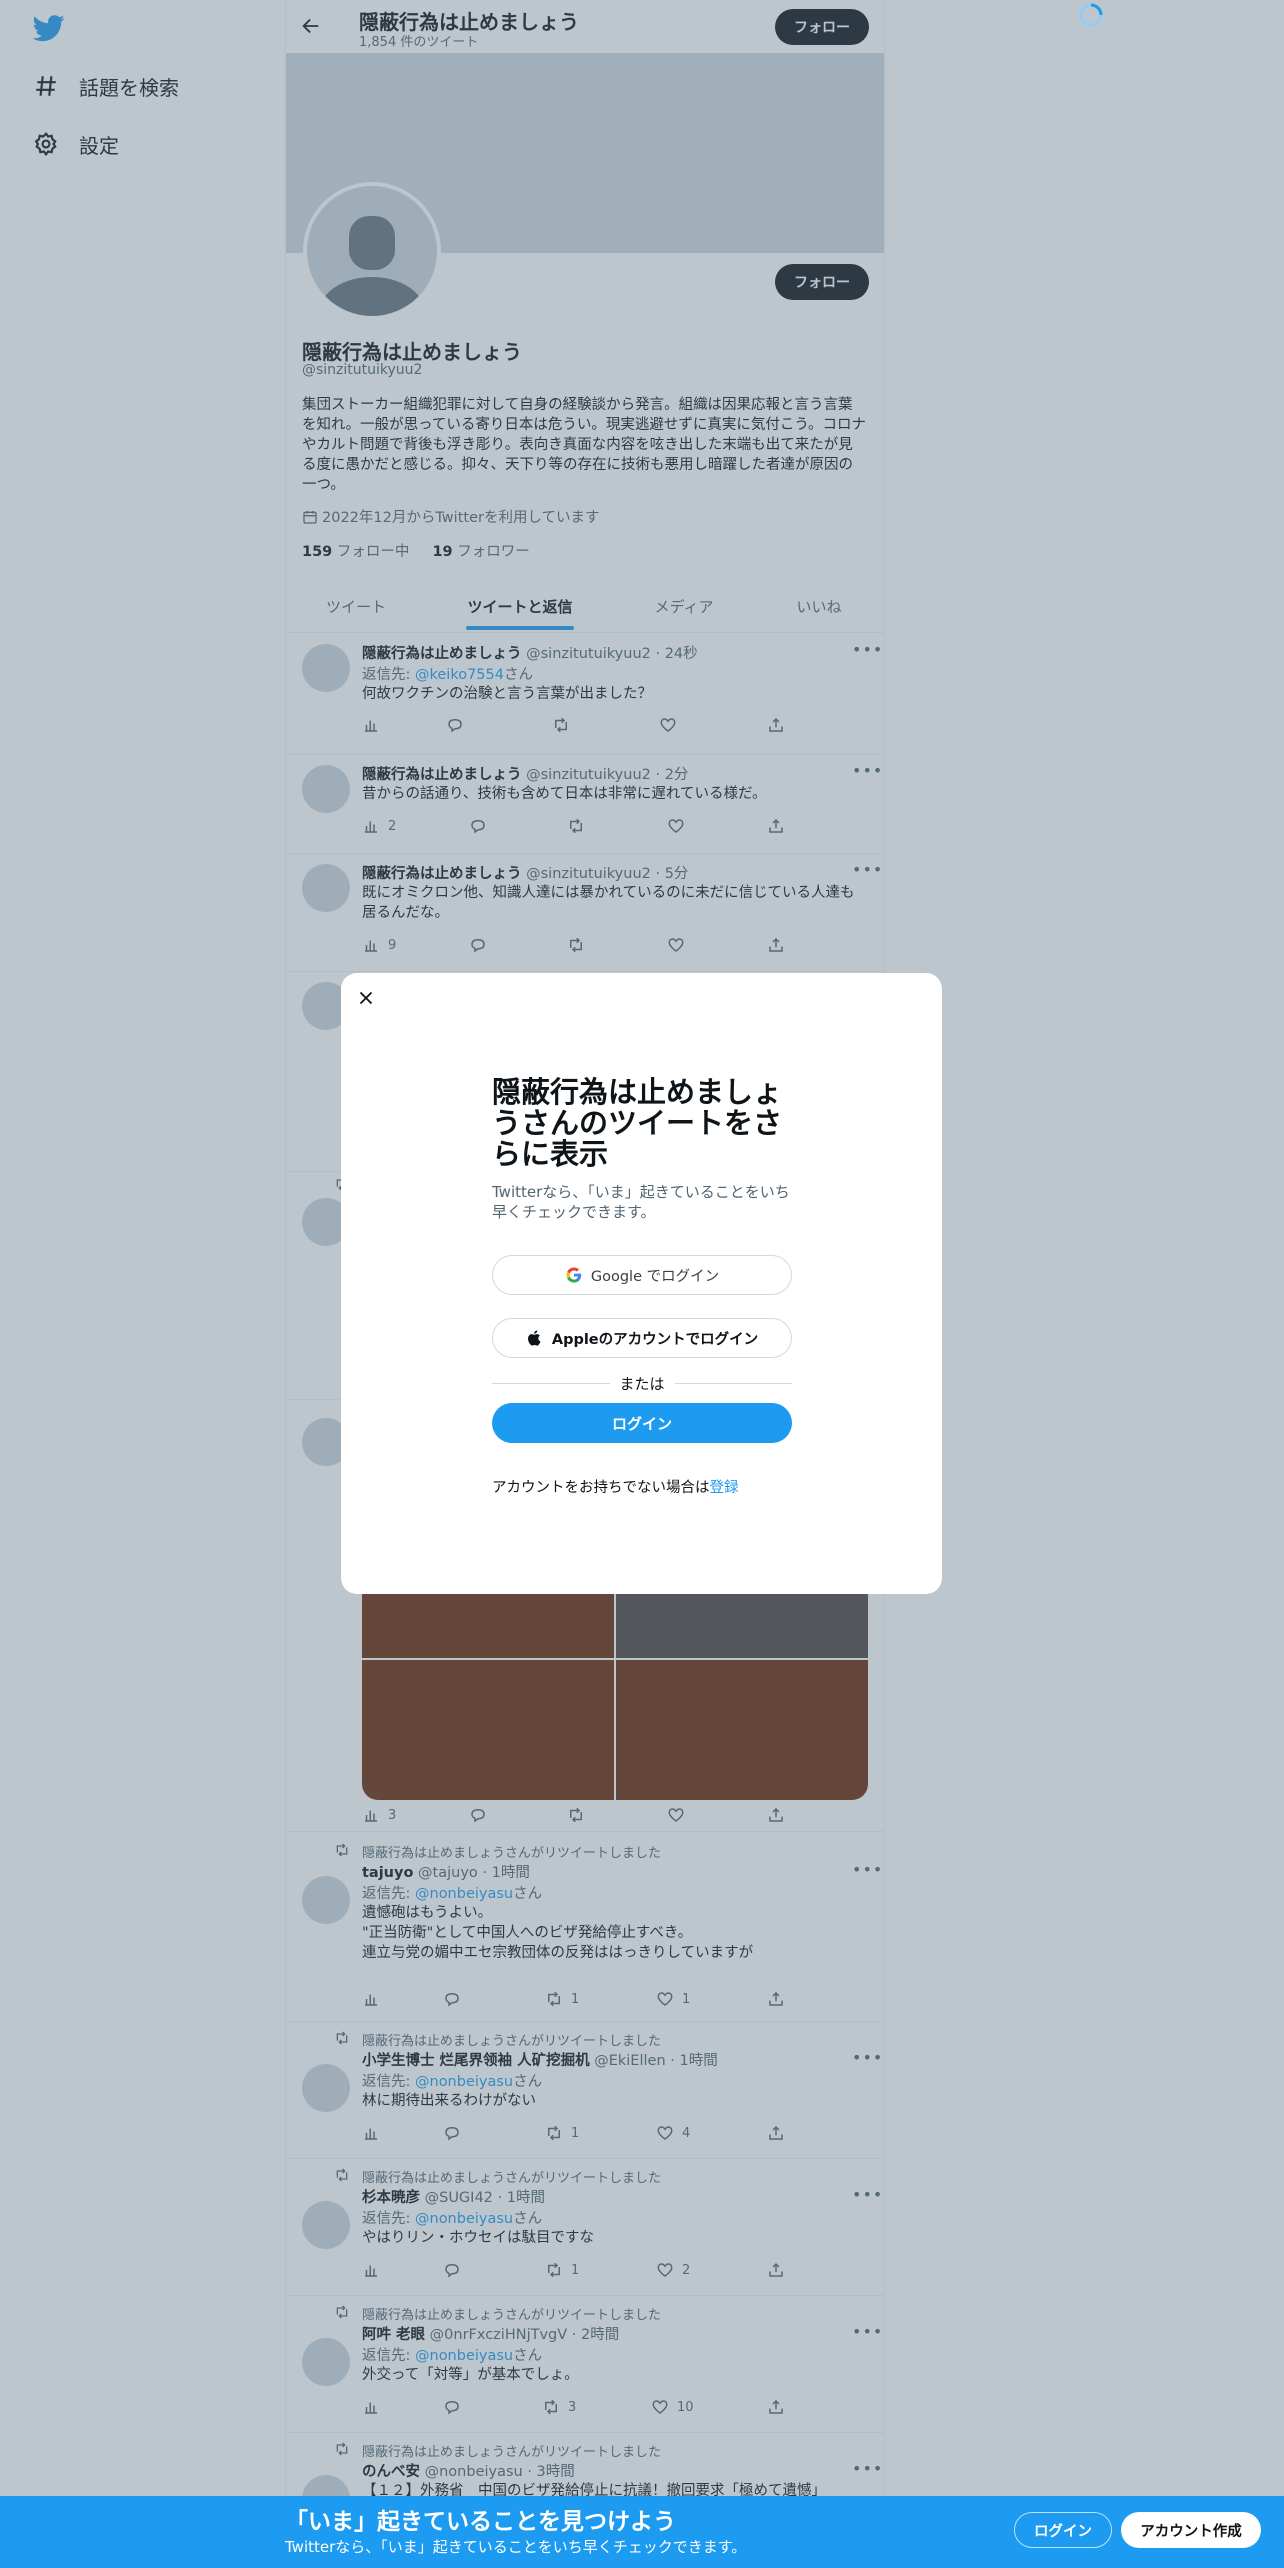 The width and height of the screenshot is (1284, 2568). Describe the element at coordinates (1191, 2530) in the screenshot. I see `bottom-signup-button: アカウント作成` at that location.